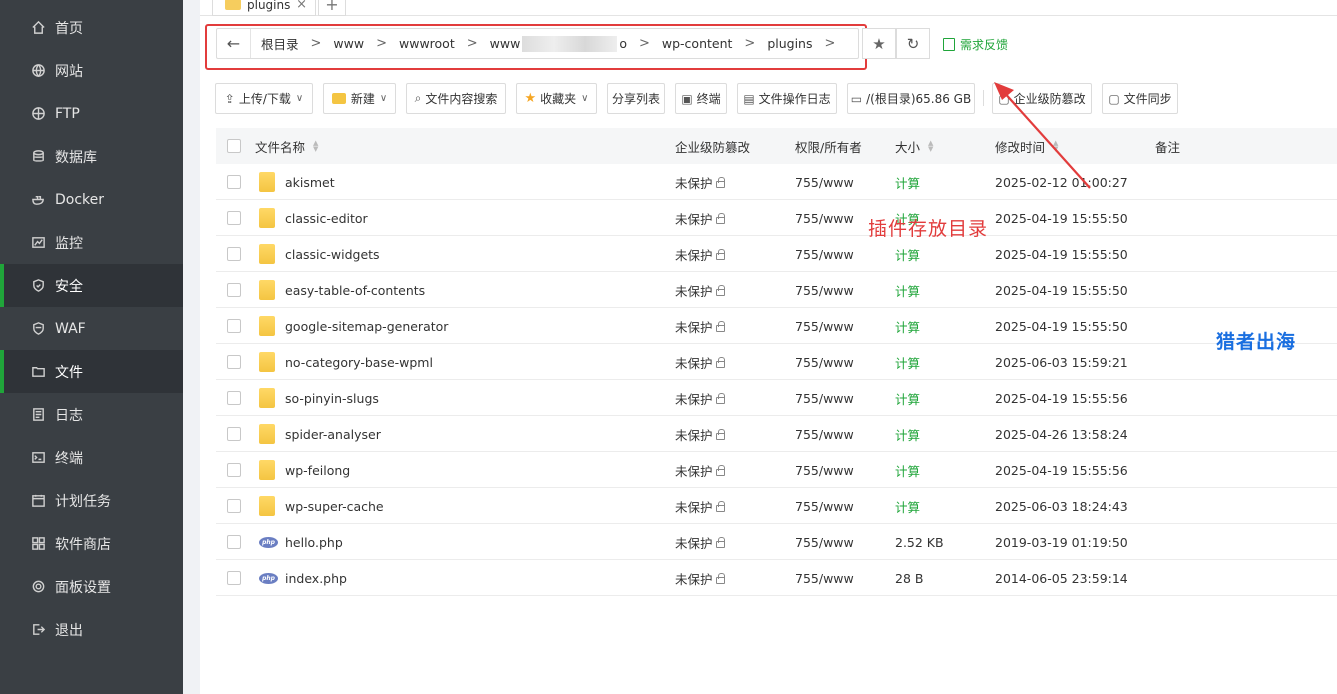 Image resolution: width=1337 pixels, height=694 pixels. What do you see at coordinates (321, 506) in the screenshot?
I see `file-name-cell: wp-super-cache` at bounding box center [321, 506].